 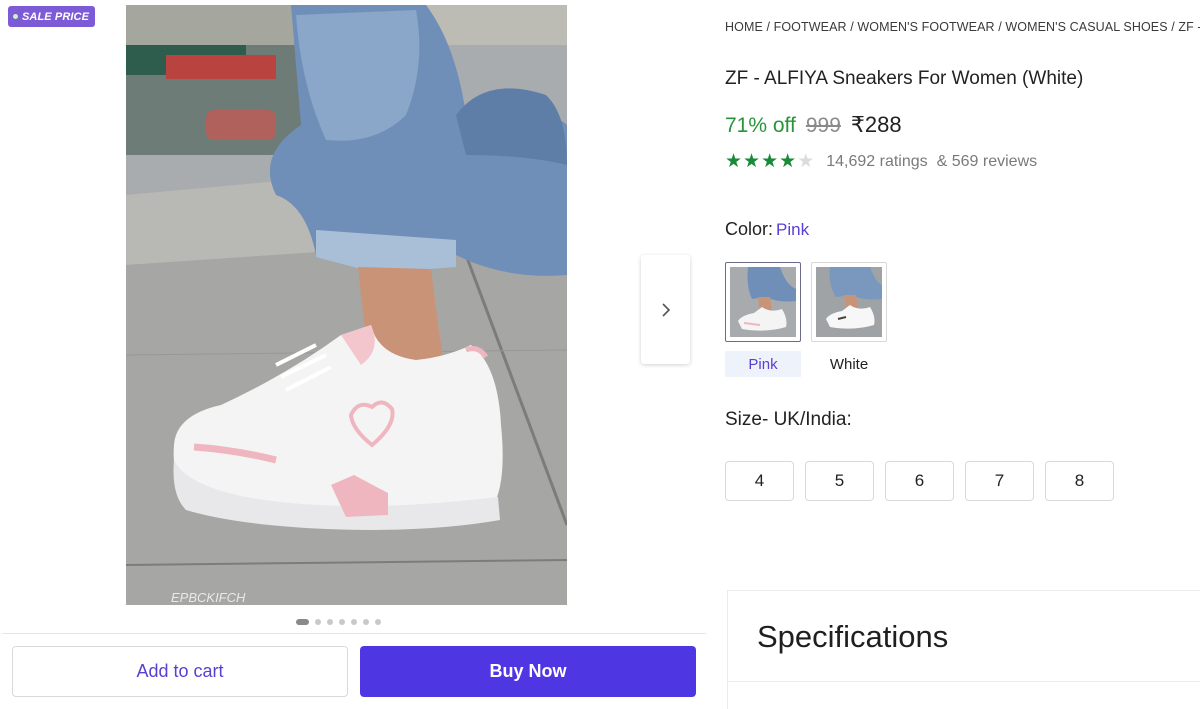 I want to click on original-price: 999, so click(x=823, y=125).